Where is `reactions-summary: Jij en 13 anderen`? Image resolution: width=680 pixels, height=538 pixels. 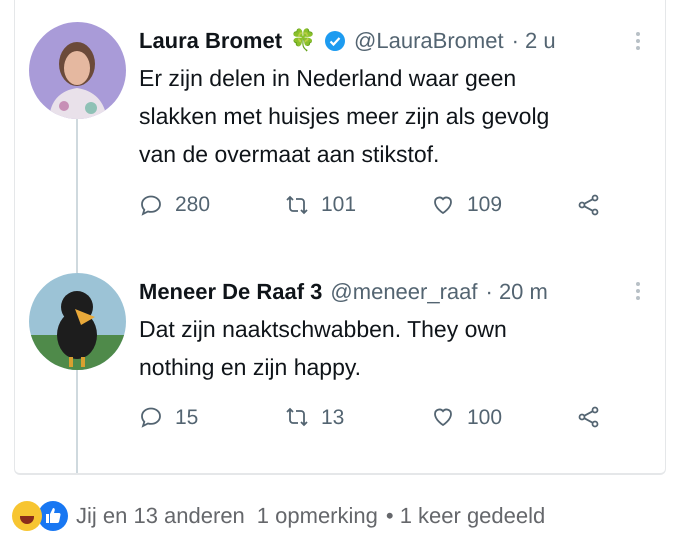
reactions-summary: Jij en 13 anderen is located at coordinates (160, 515).